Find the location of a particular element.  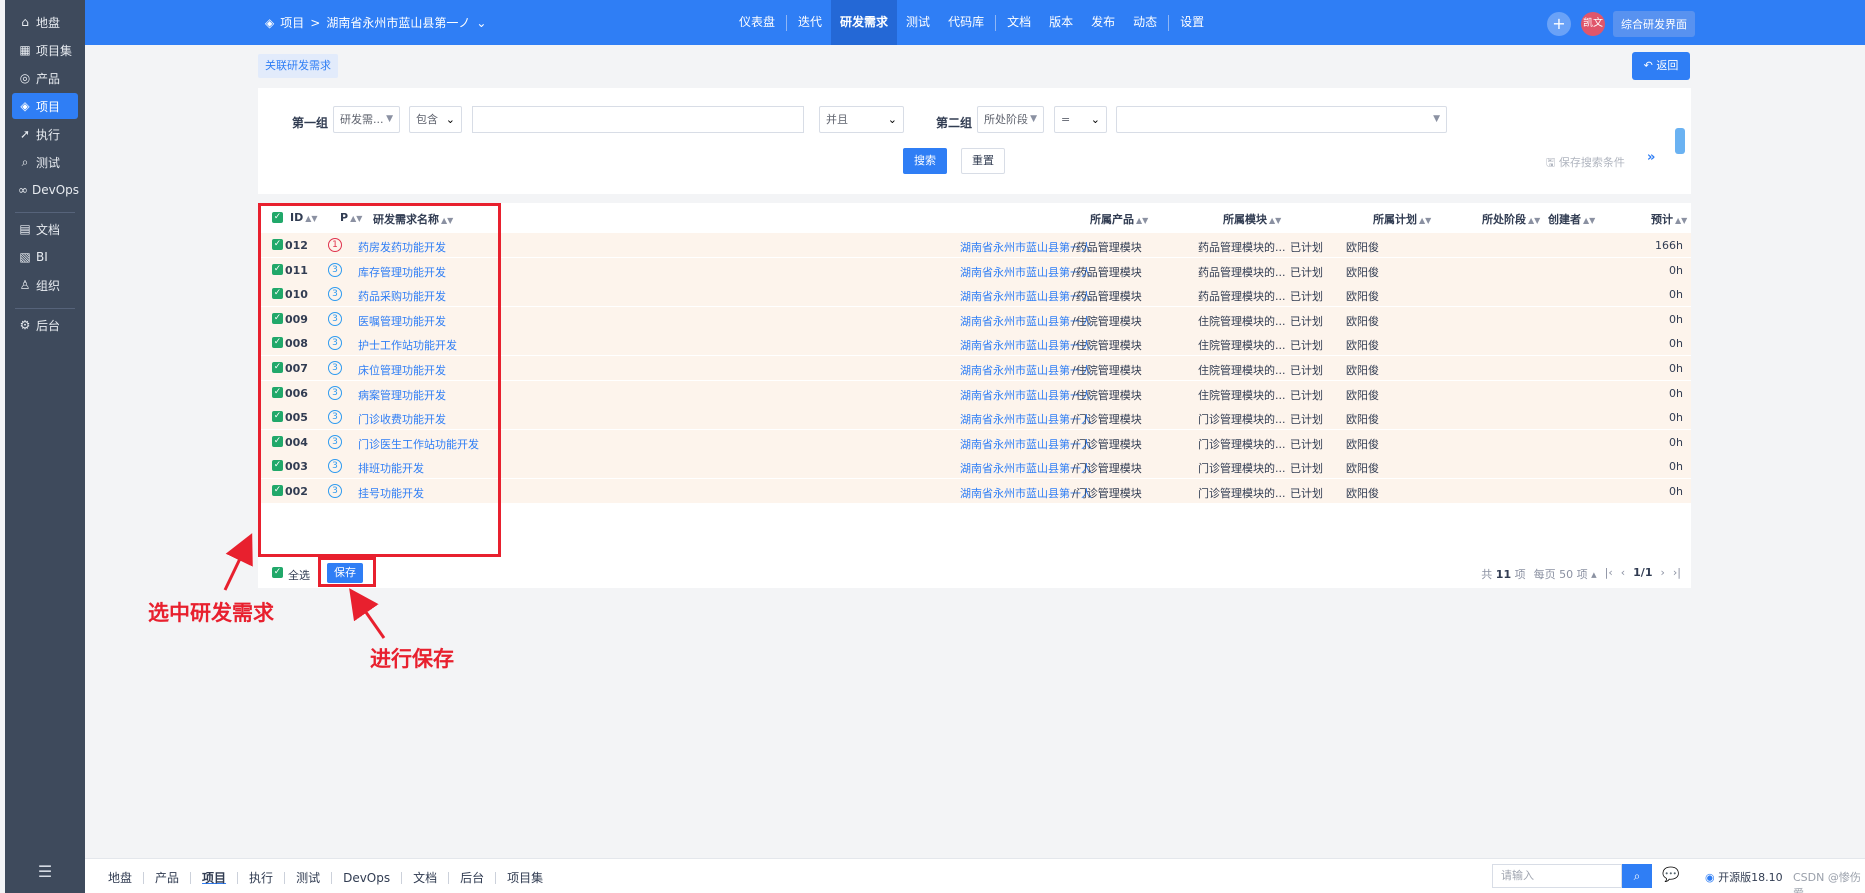

bottom-nav-item-4: 测试 is located at coordinates (308, 877).